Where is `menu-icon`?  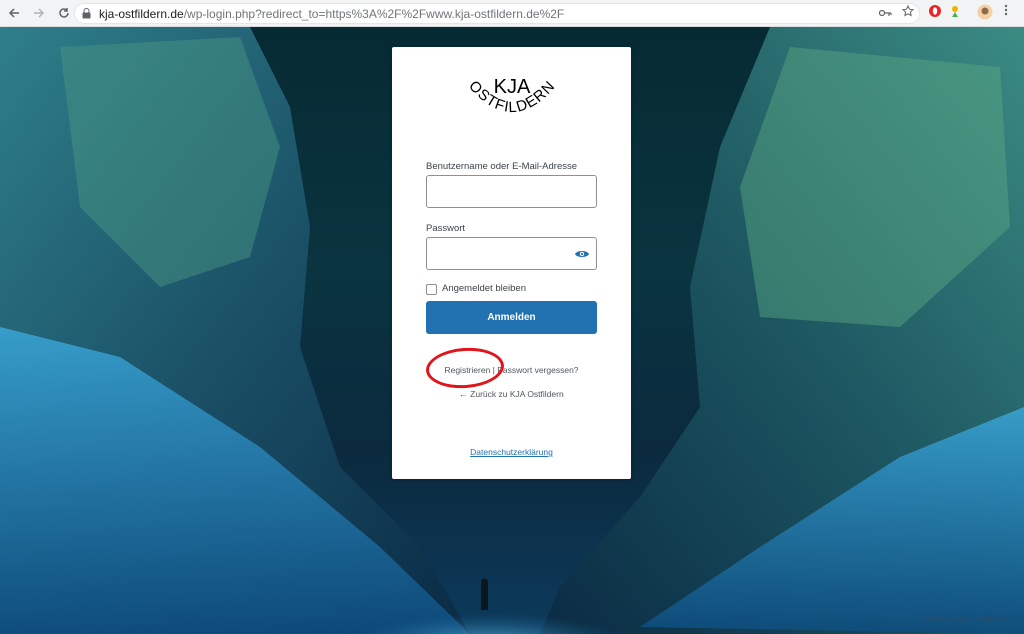
menu-icon is located at coordinates (1006, 10).